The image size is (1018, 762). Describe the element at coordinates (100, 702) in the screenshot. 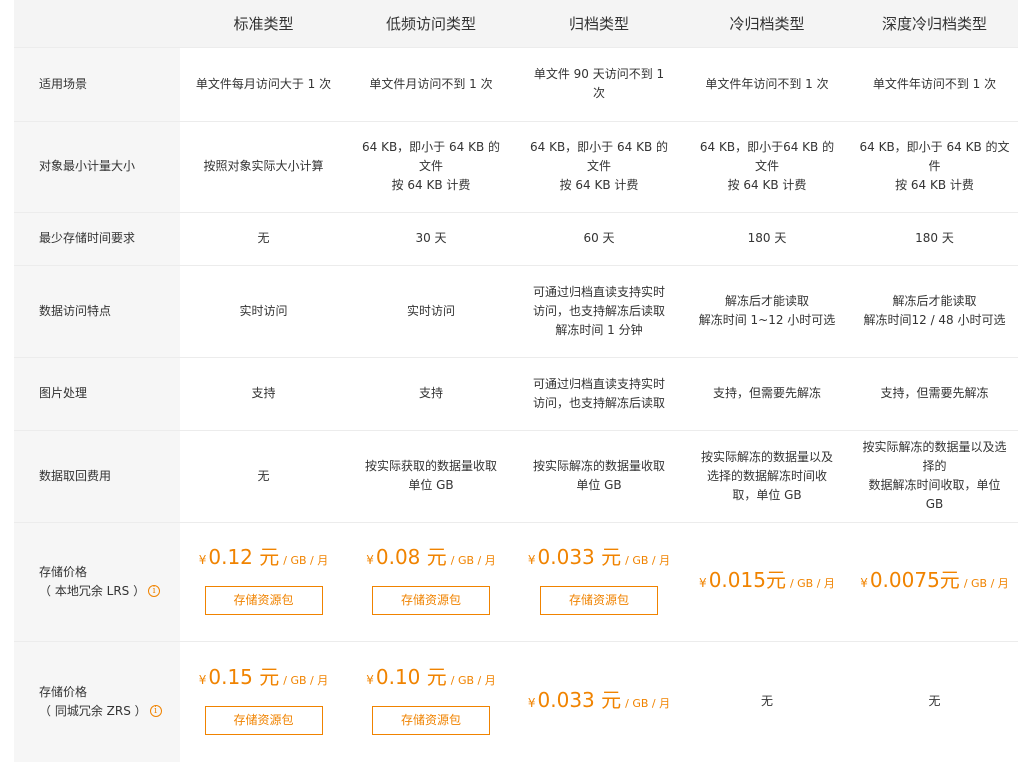

I see `row-label-text: 存储价格 （ 同城冗余 ZRS ） i` at that location.